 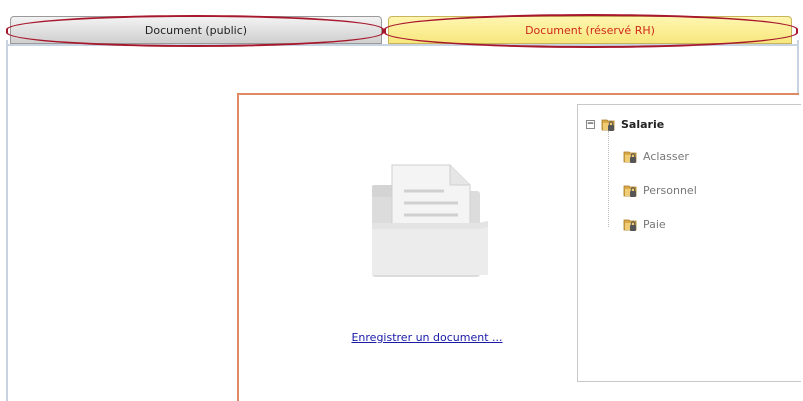 What do you see at coordinates (430, 220) in the screenshot?
I see `document-folder-icon` at bounding box center [430, 220].